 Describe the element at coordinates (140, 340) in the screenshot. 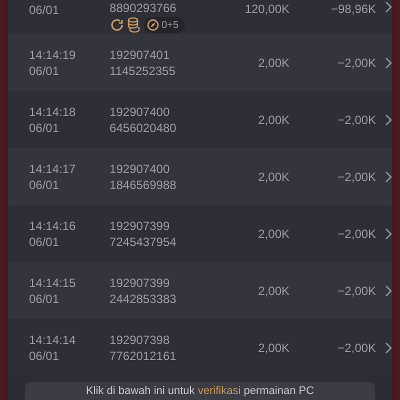

I see `round-id: 192907398` at that location.